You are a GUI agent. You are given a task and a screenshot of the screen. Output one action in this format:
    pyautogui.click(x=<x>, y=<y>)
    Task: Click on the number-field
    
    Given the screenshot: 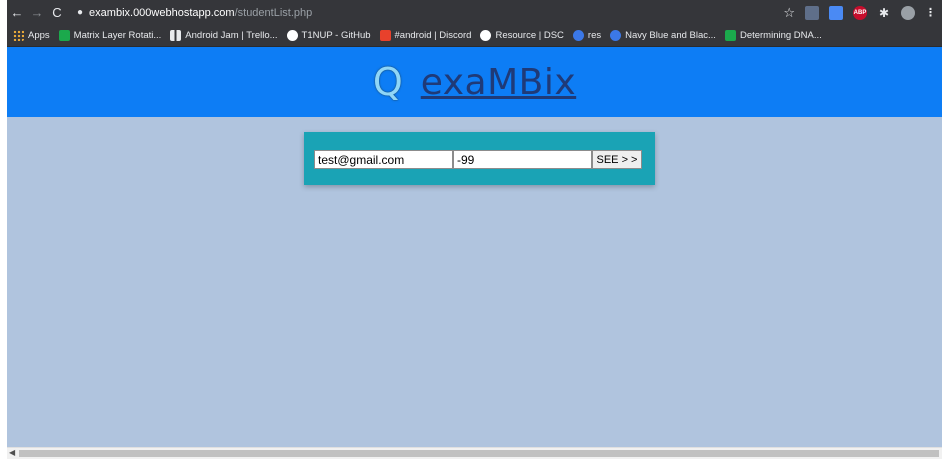 What is the action you would take?
    pyautogui.click(x=522, y=159)
    